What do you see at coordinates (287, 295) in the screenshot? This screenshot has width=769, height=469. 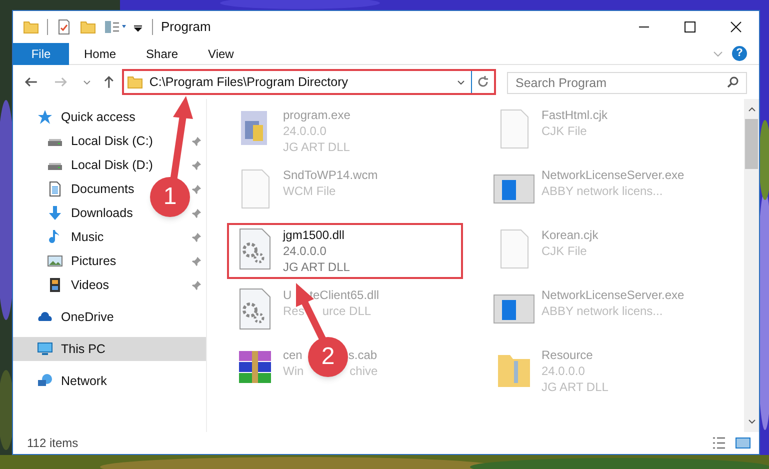 I see `file-name: U` at bounding box center [287, 295].